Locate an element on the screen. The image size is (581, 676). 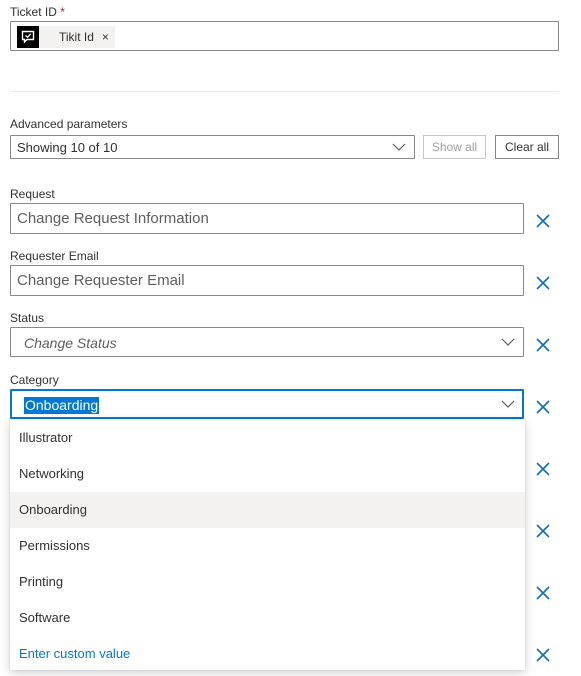
remove-requester-email-icon is located at coordinates (543, 283).